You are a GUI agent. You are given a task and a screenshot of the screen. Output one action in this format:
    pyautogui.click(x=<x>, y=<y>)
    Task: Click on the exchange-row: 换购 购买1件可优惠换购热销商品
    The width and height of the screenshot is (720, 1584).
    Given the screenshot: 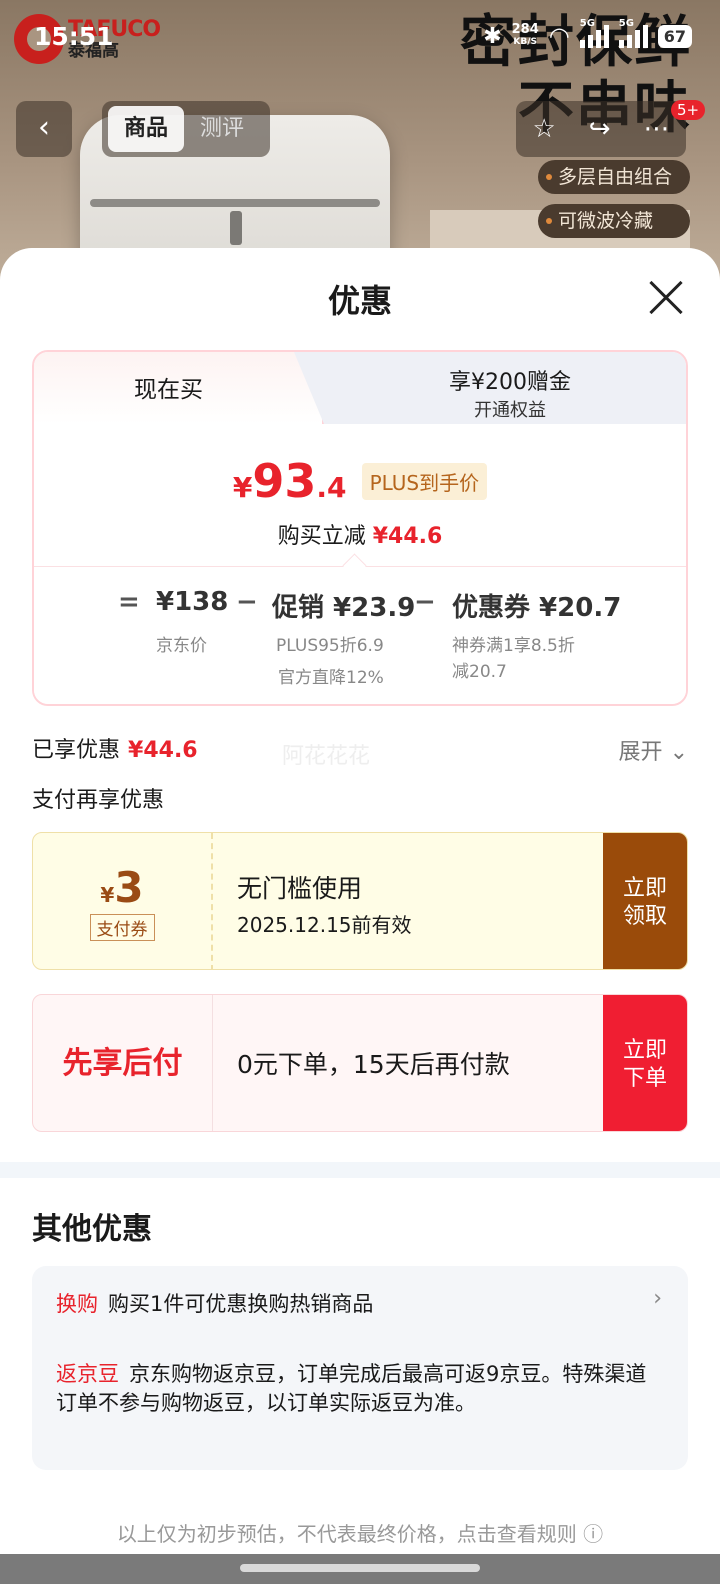 What is the action you would take?
    pyautogui.click(x=214, y=1303)
    